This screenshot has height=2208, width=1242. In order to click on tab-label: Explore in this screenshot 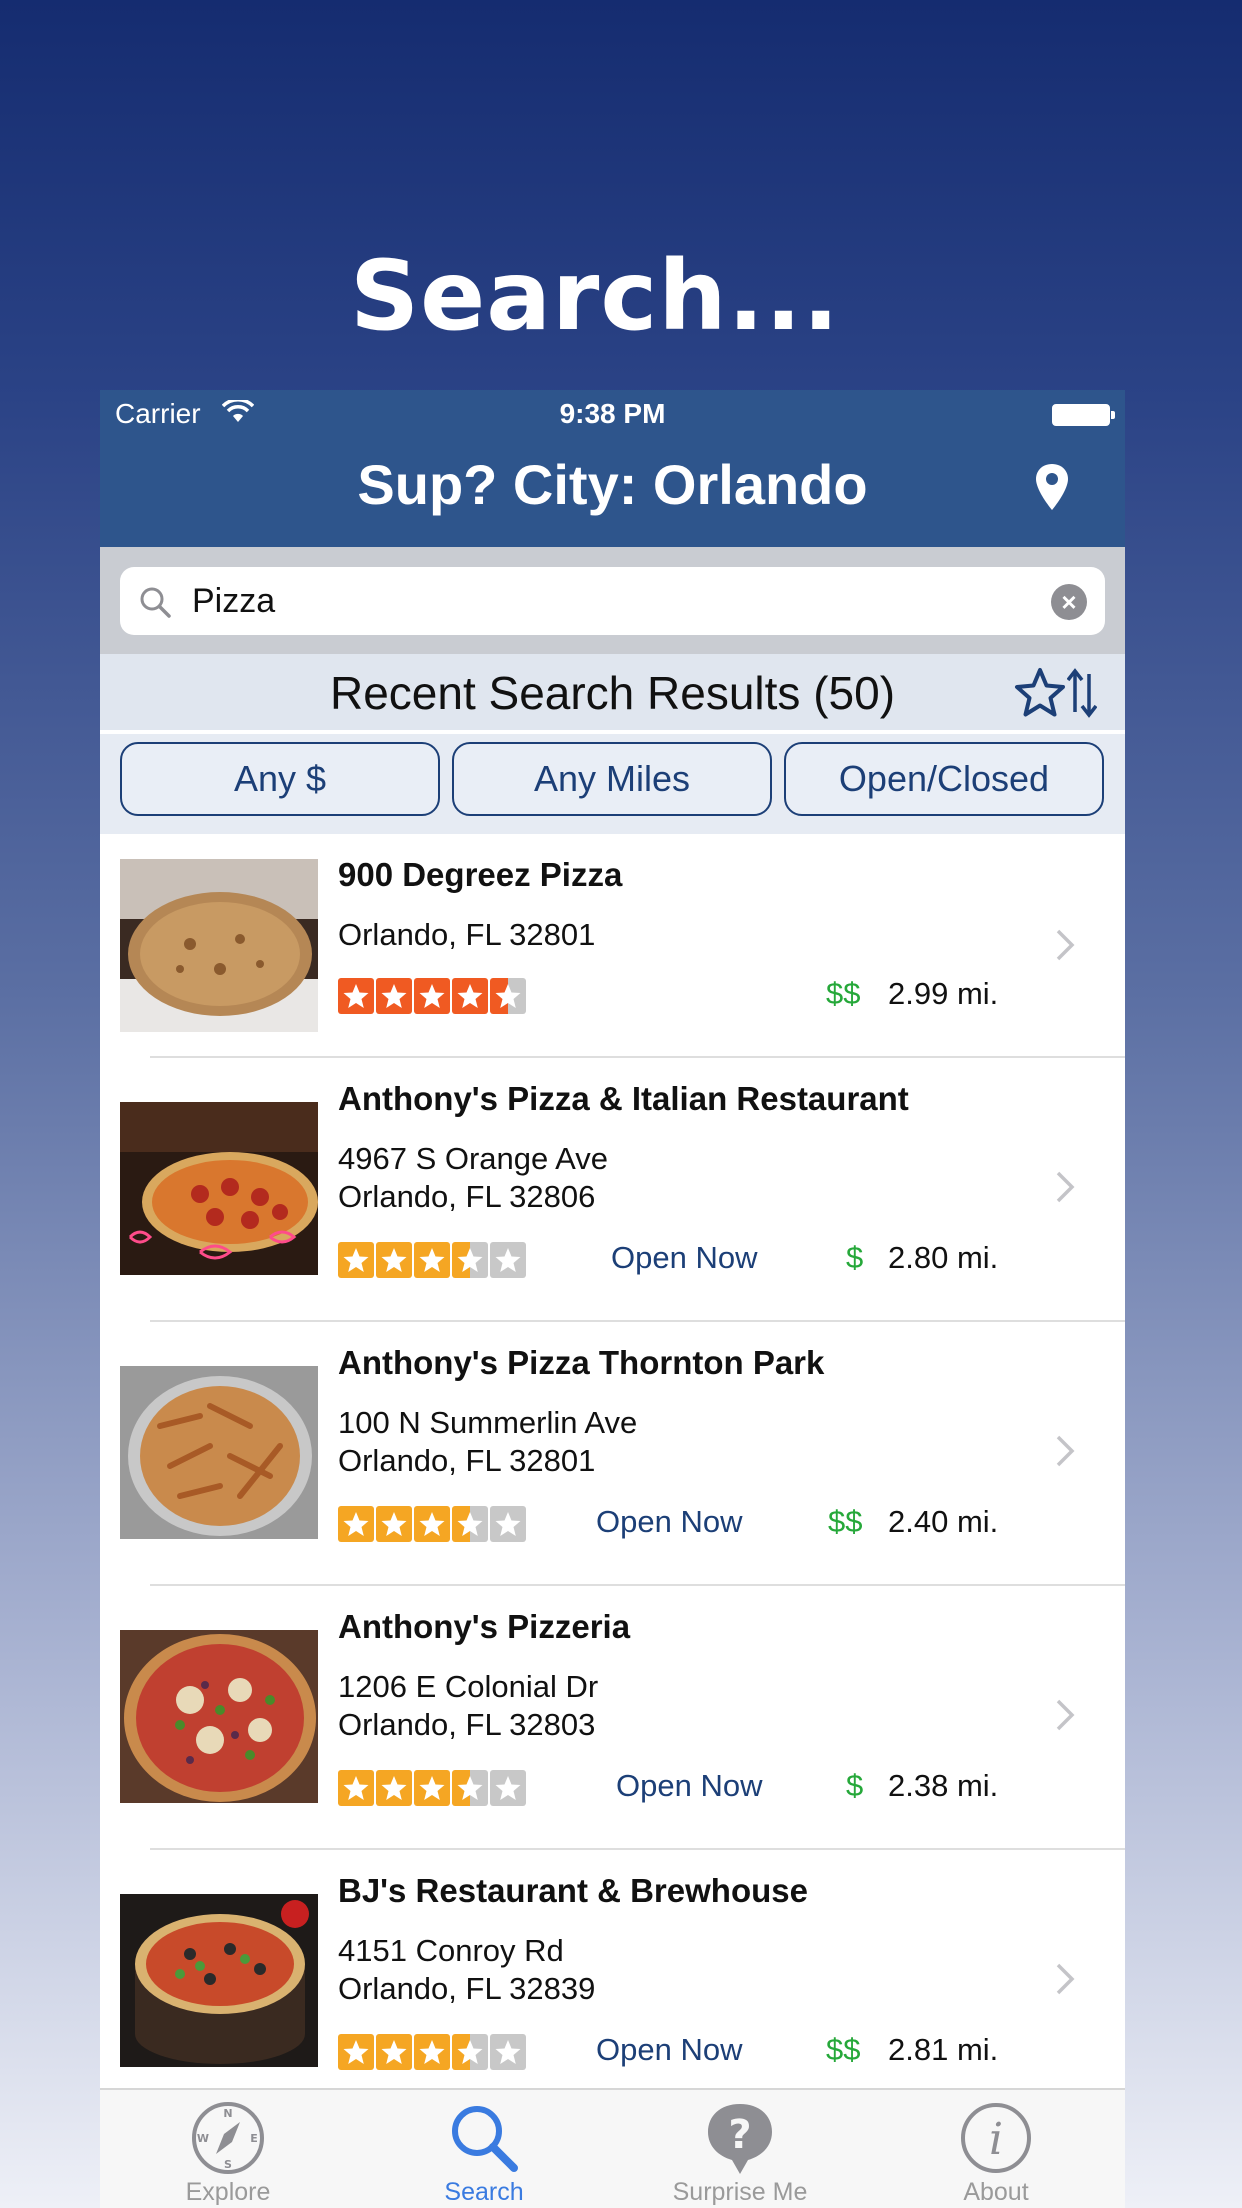, I will do `click(228, 2192)`.